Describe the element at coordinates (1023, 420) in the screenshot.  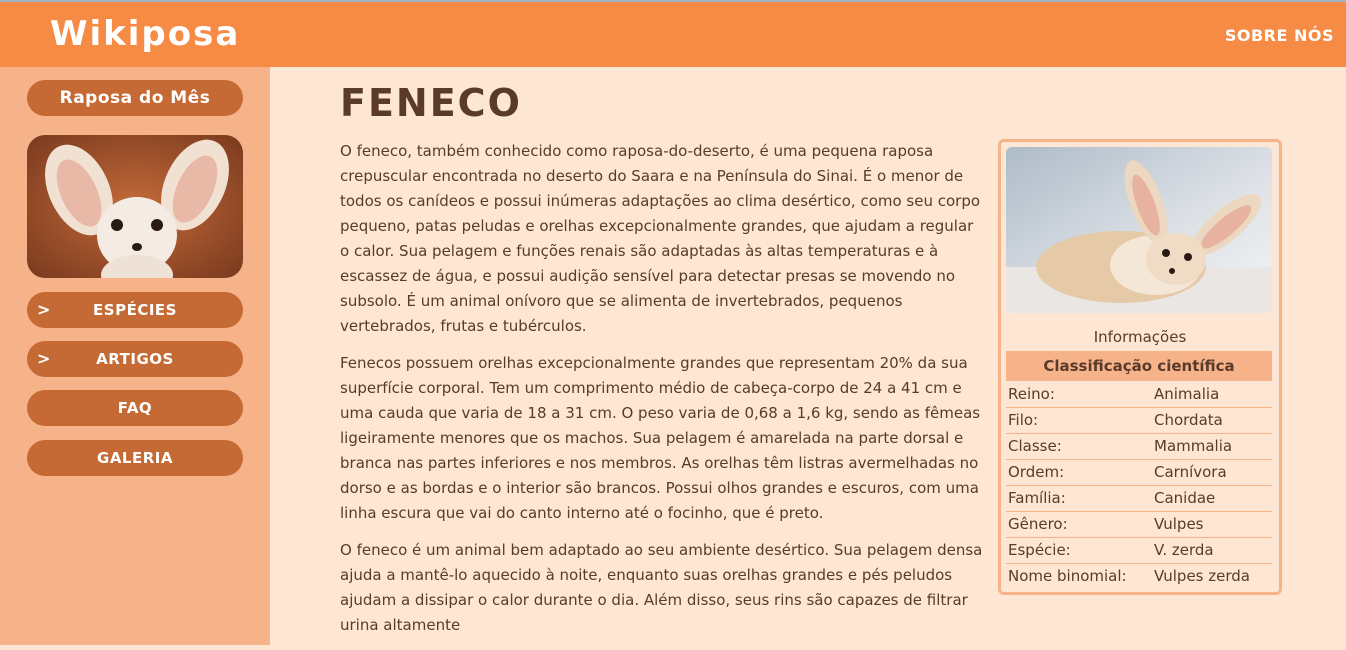
I see `row-key: Filo:` at that location.